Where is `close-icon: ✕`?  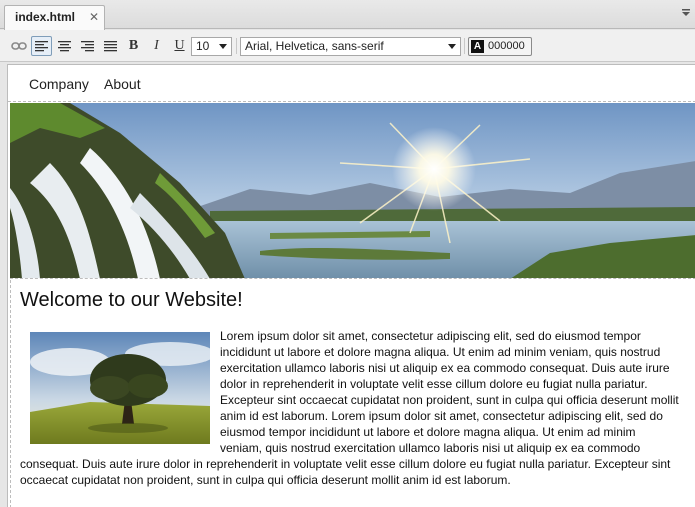 close-icon: ✕ is located at coordinates (94, 17).